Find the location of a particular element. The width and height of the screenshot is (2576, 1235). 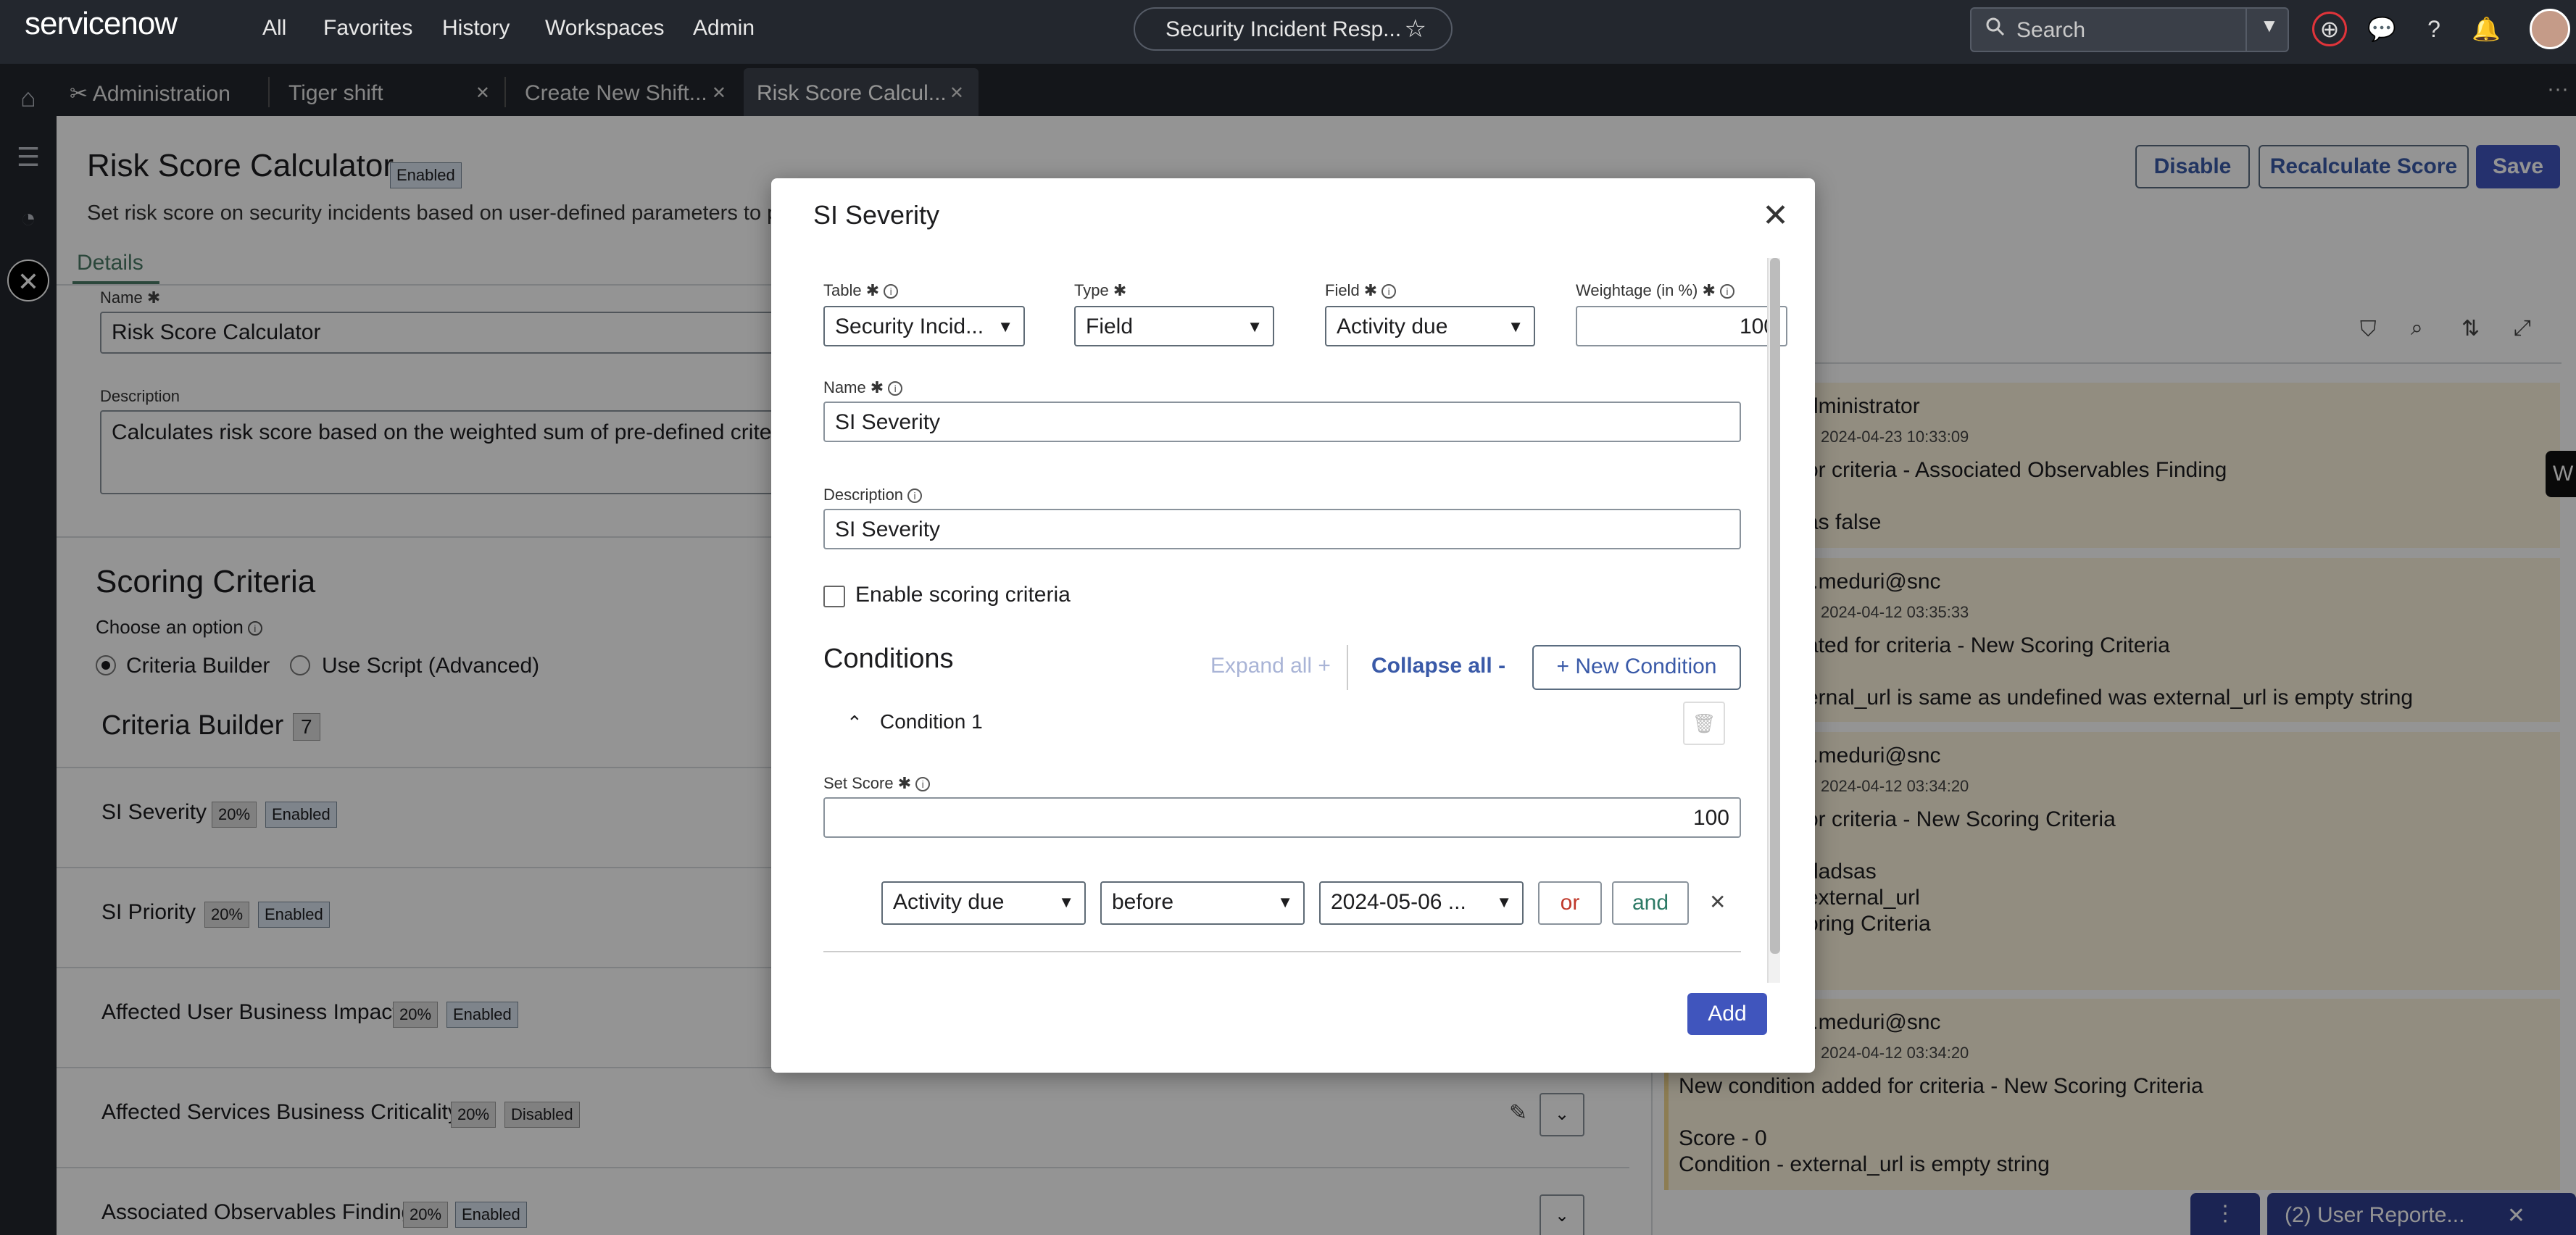

help-icon: ? is located at coordinates (2434, 29).